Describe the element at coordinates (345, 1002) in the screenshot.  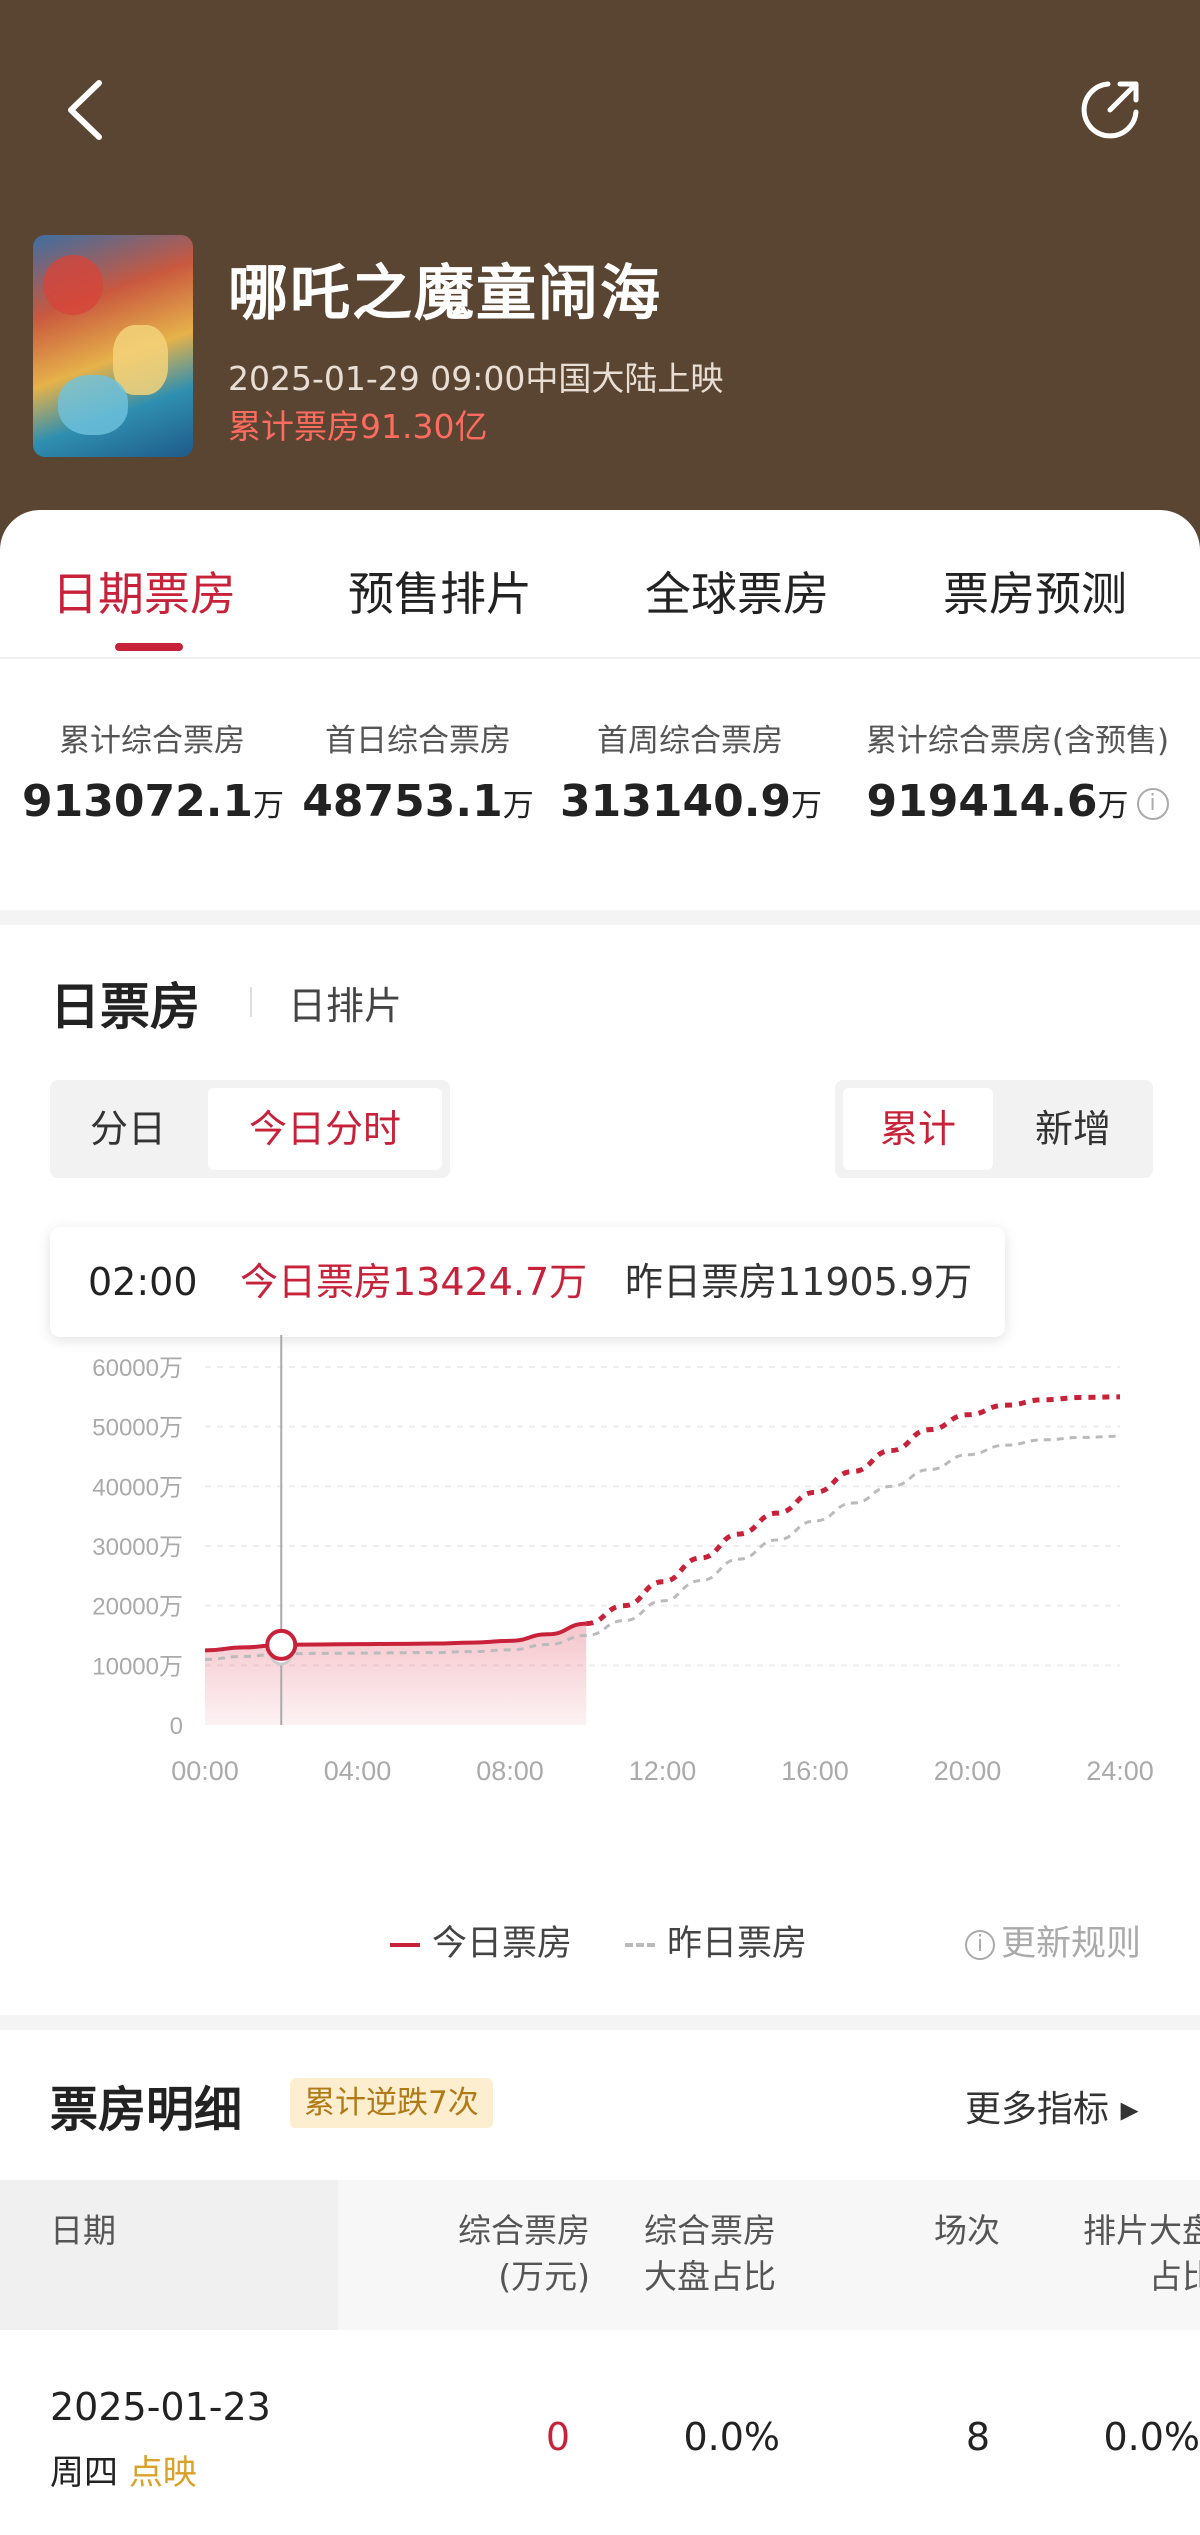
I see `tab-daily-schedule: 日排片` at that location.